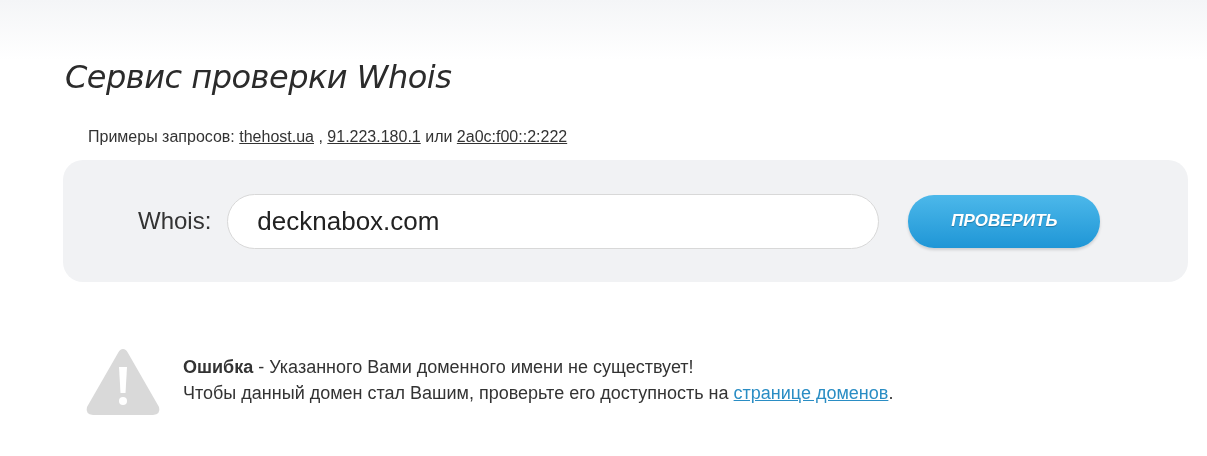 Image resolution: width=1207 pixels, height=456 pixels. I want to click on warning-icon, so click(123, 382).